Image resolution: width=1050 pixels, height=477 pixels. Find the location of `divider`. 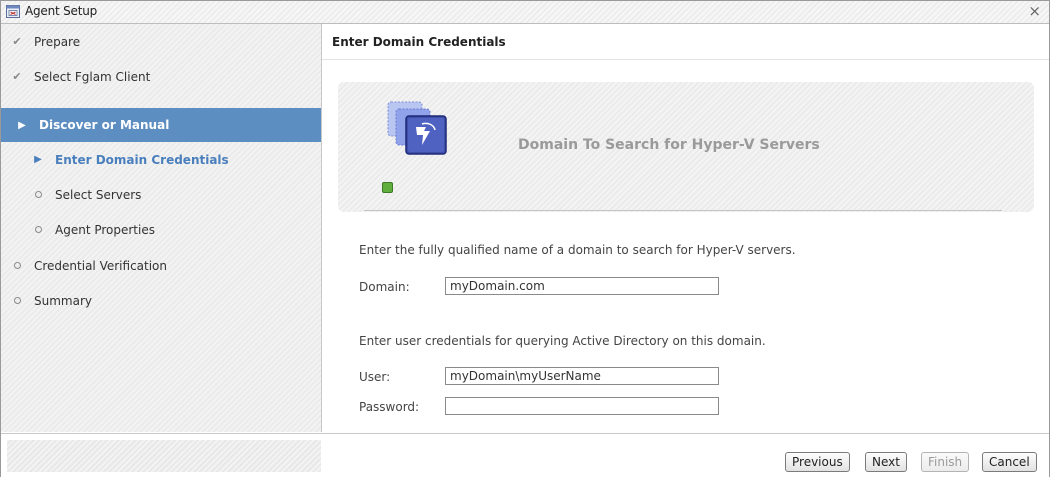

divider is located at coordinates (683, 210).